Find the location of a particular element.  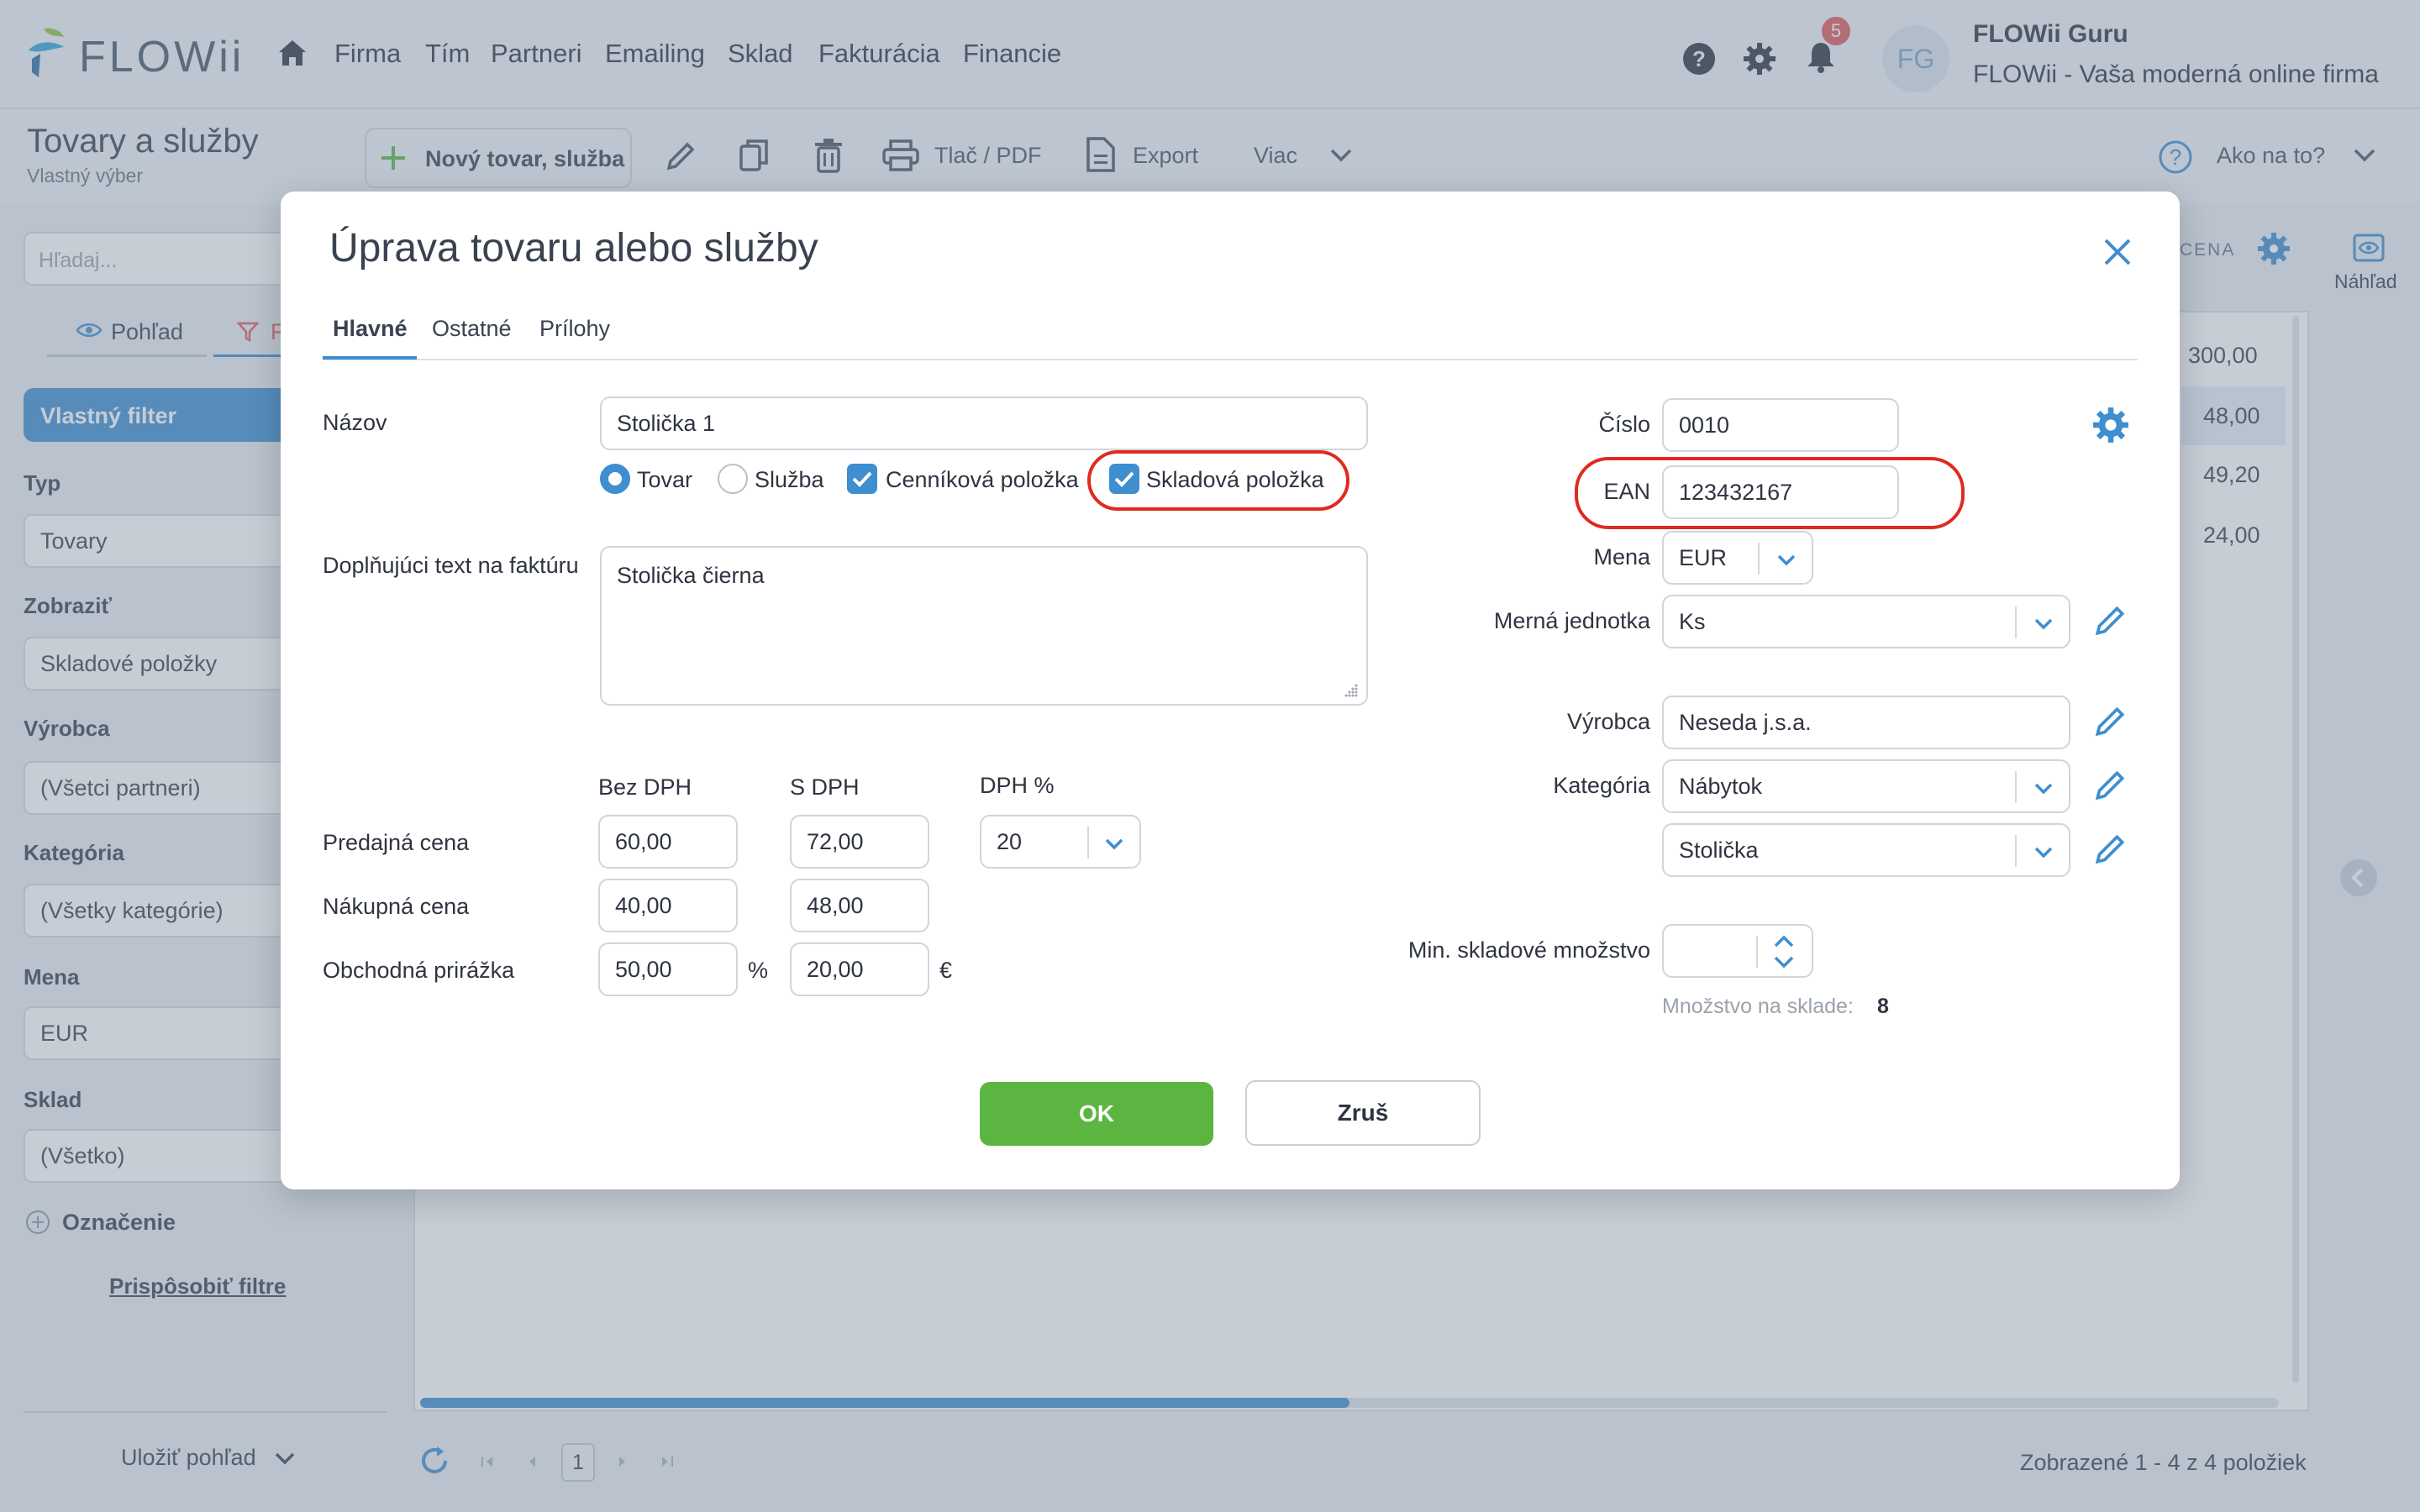

sale-price-net-input is located at coordinates (668, 842).